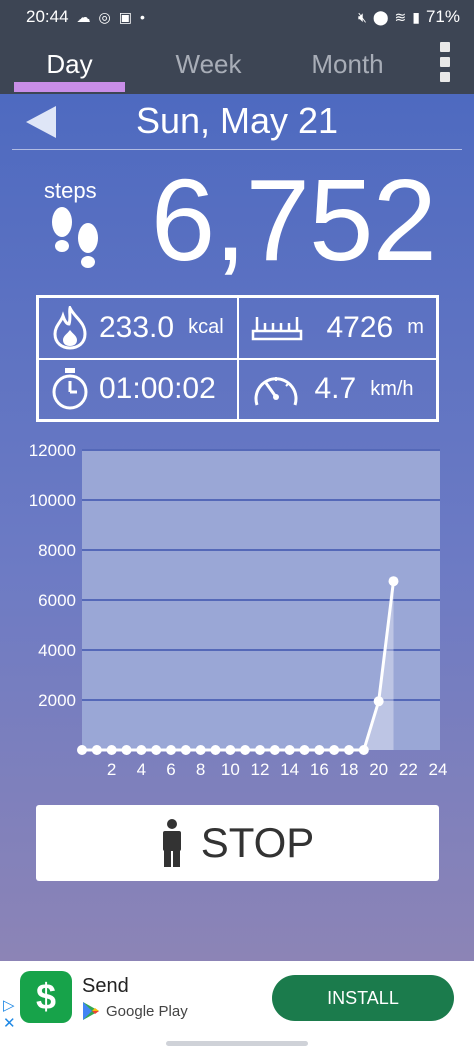 This screenshot has width=474, height=1053. Describe the element at coordinates (400, 17) in the screenshot. I see `wifi-icon: ≋` at that location.